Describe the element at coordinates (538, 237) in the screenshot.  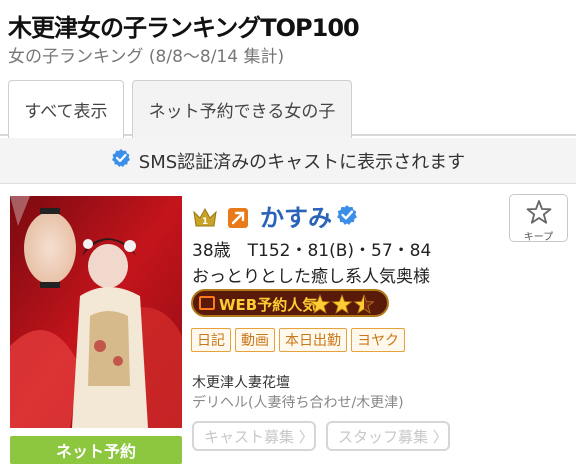
I see `keep-label: キープ` at that location.